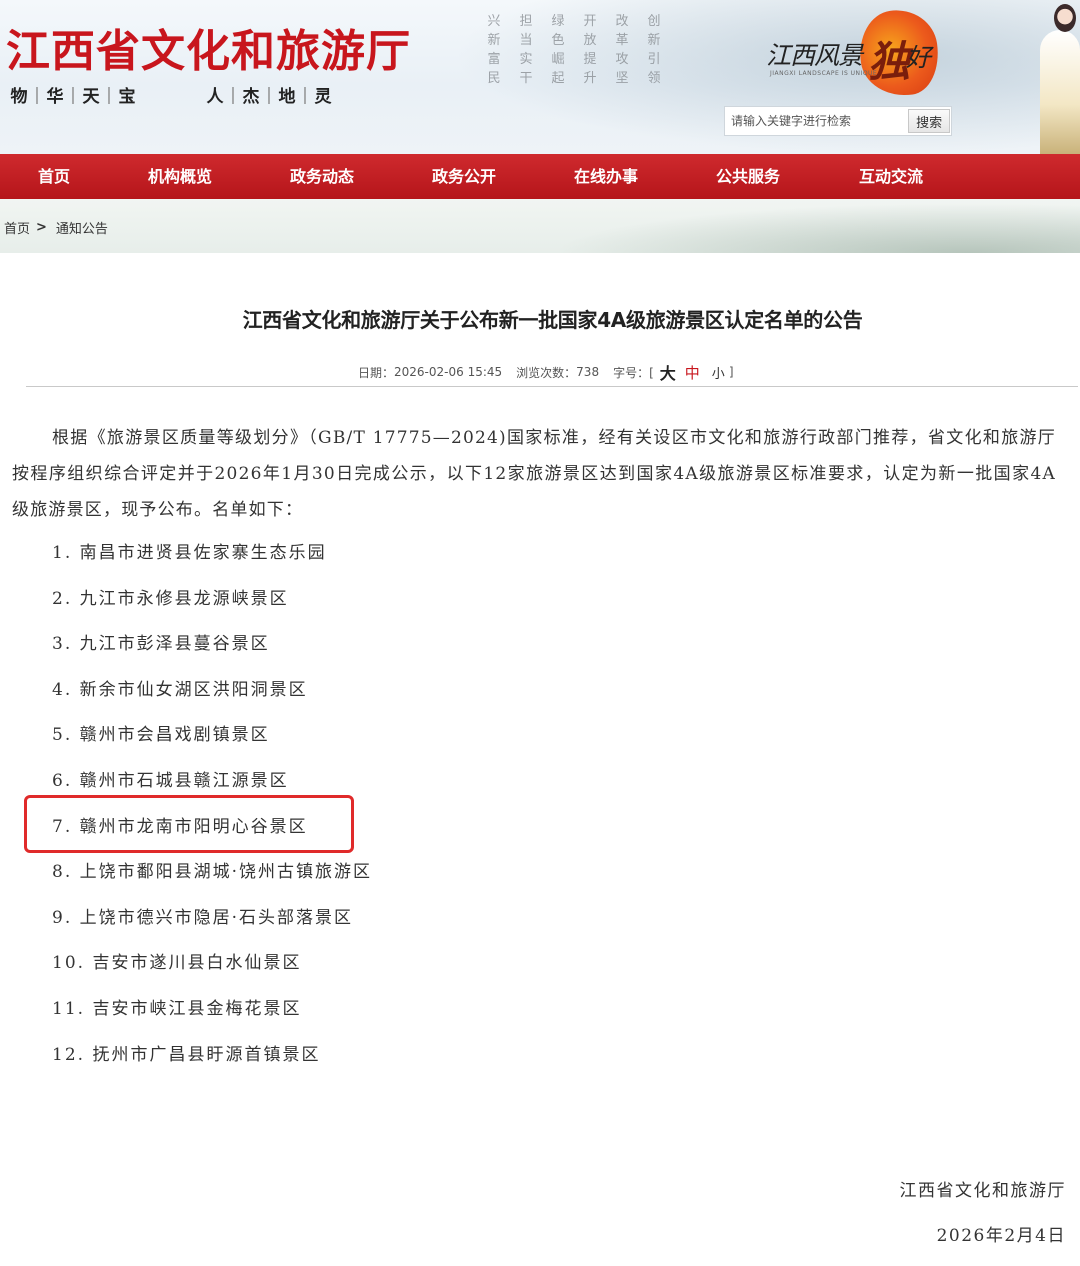 The height and width of the screenshot is (1266, 1080). Describe the element at coordinates (91, 97) in the screenshot. I see `slogan-char: 天` at that location.